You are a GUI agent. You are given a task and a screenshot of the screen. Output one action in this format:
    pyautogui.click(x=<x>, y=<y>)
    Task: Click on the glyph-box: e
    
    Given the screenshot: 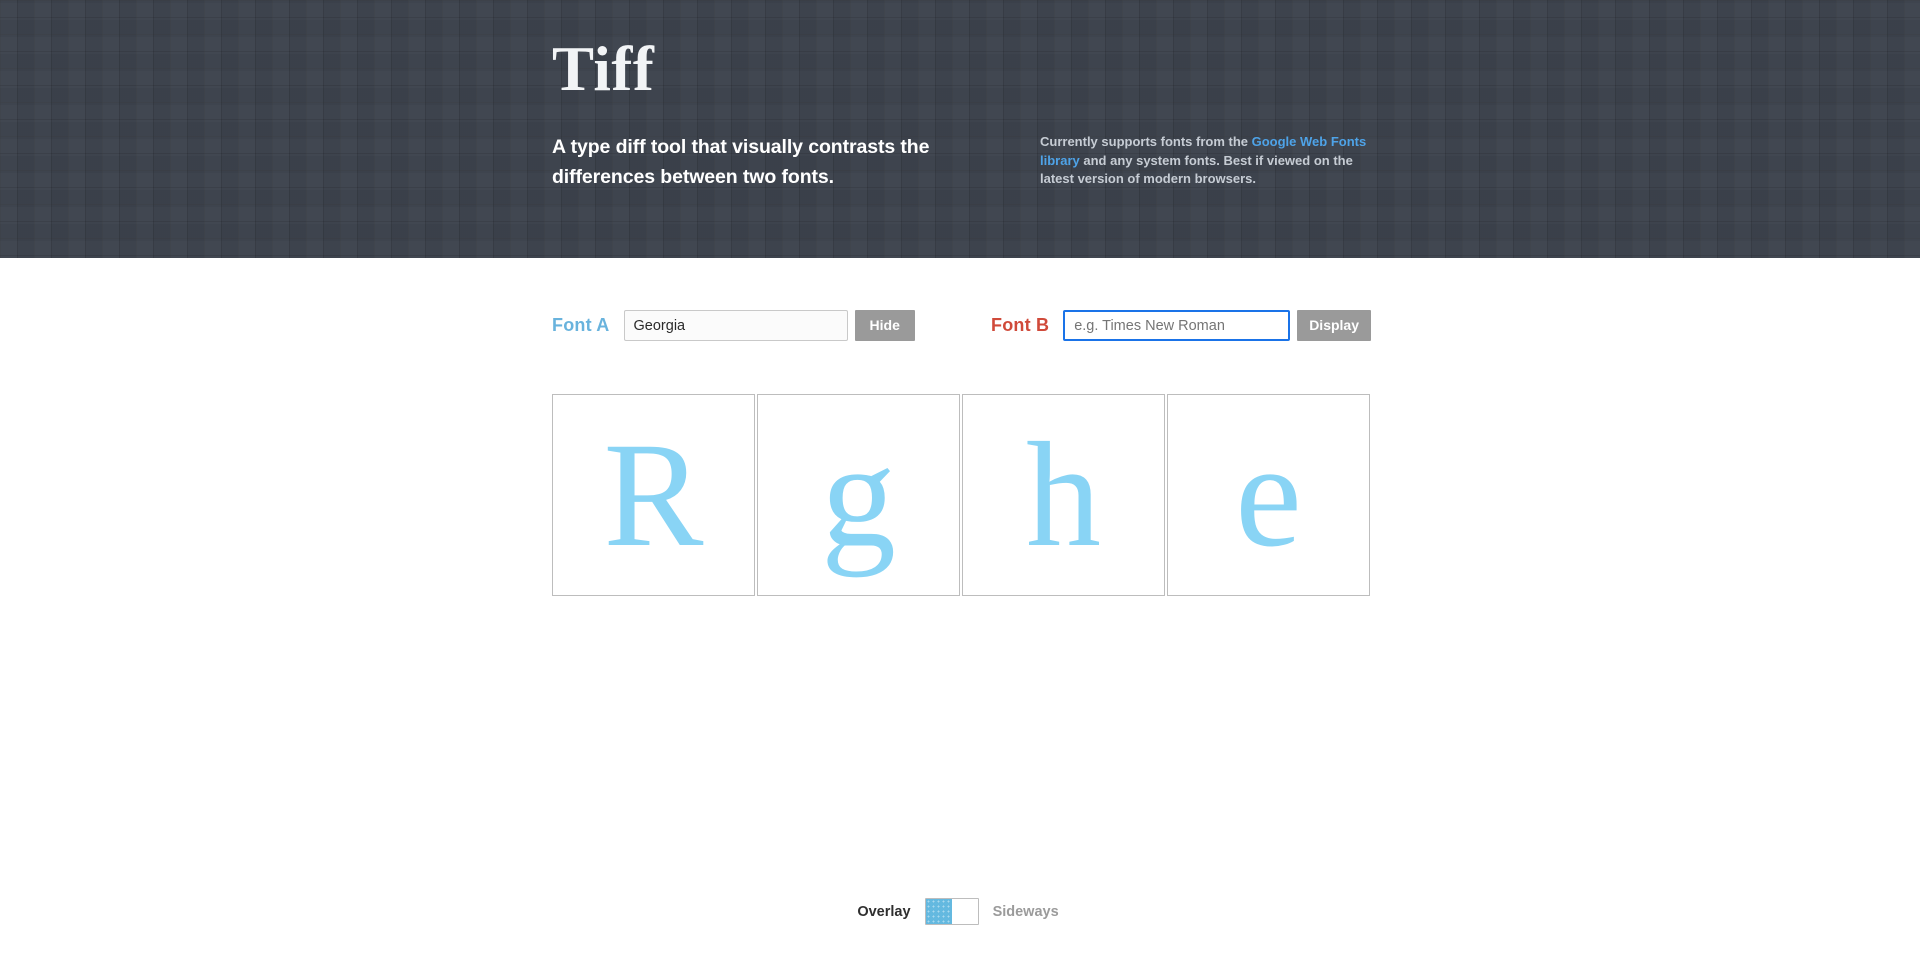 What is the action you would take?
    pyautogui.click(x=1268, y=495)
    